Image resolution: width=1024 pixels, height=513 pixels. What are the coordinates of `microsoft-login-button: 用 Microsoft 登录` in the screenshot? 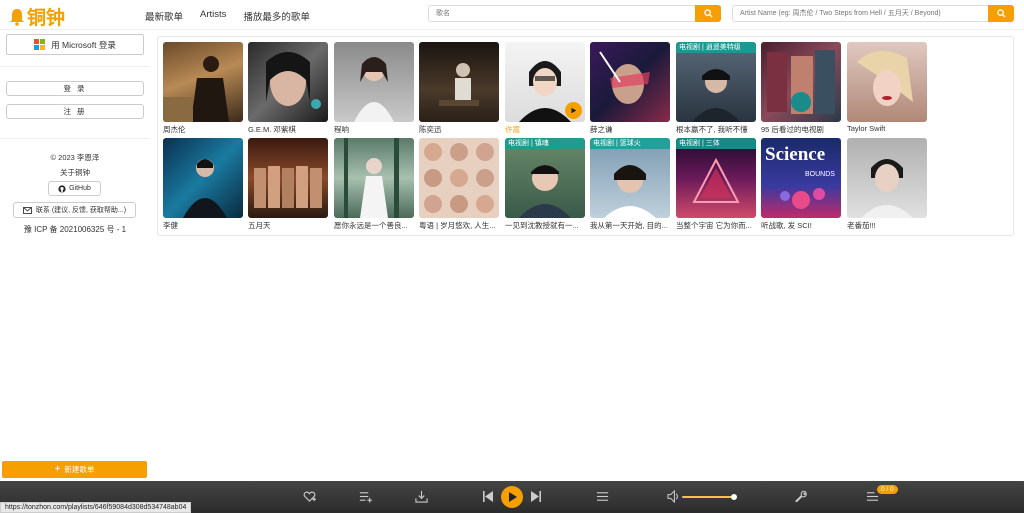 It's located at (75, 44).